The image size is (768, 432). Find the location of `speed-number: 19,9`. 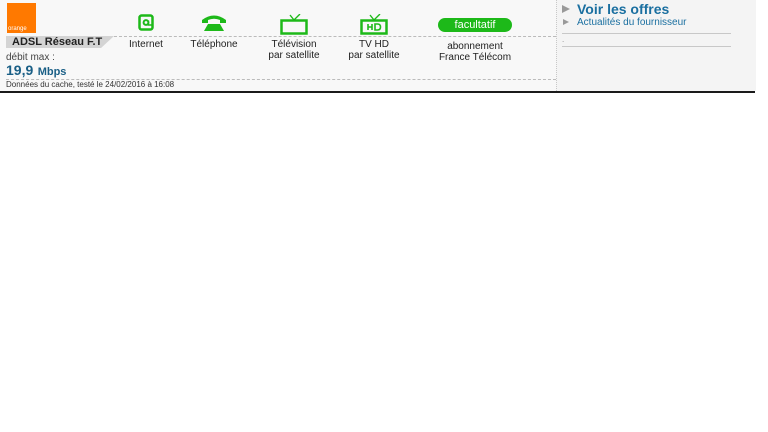

speed-number: 19,9 is located at coordinates (20, 70).